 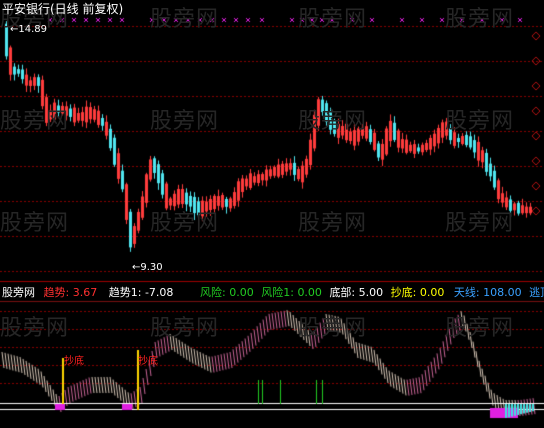 I want to click on price-high-label: ←14.89, so click(x=29, y=29).